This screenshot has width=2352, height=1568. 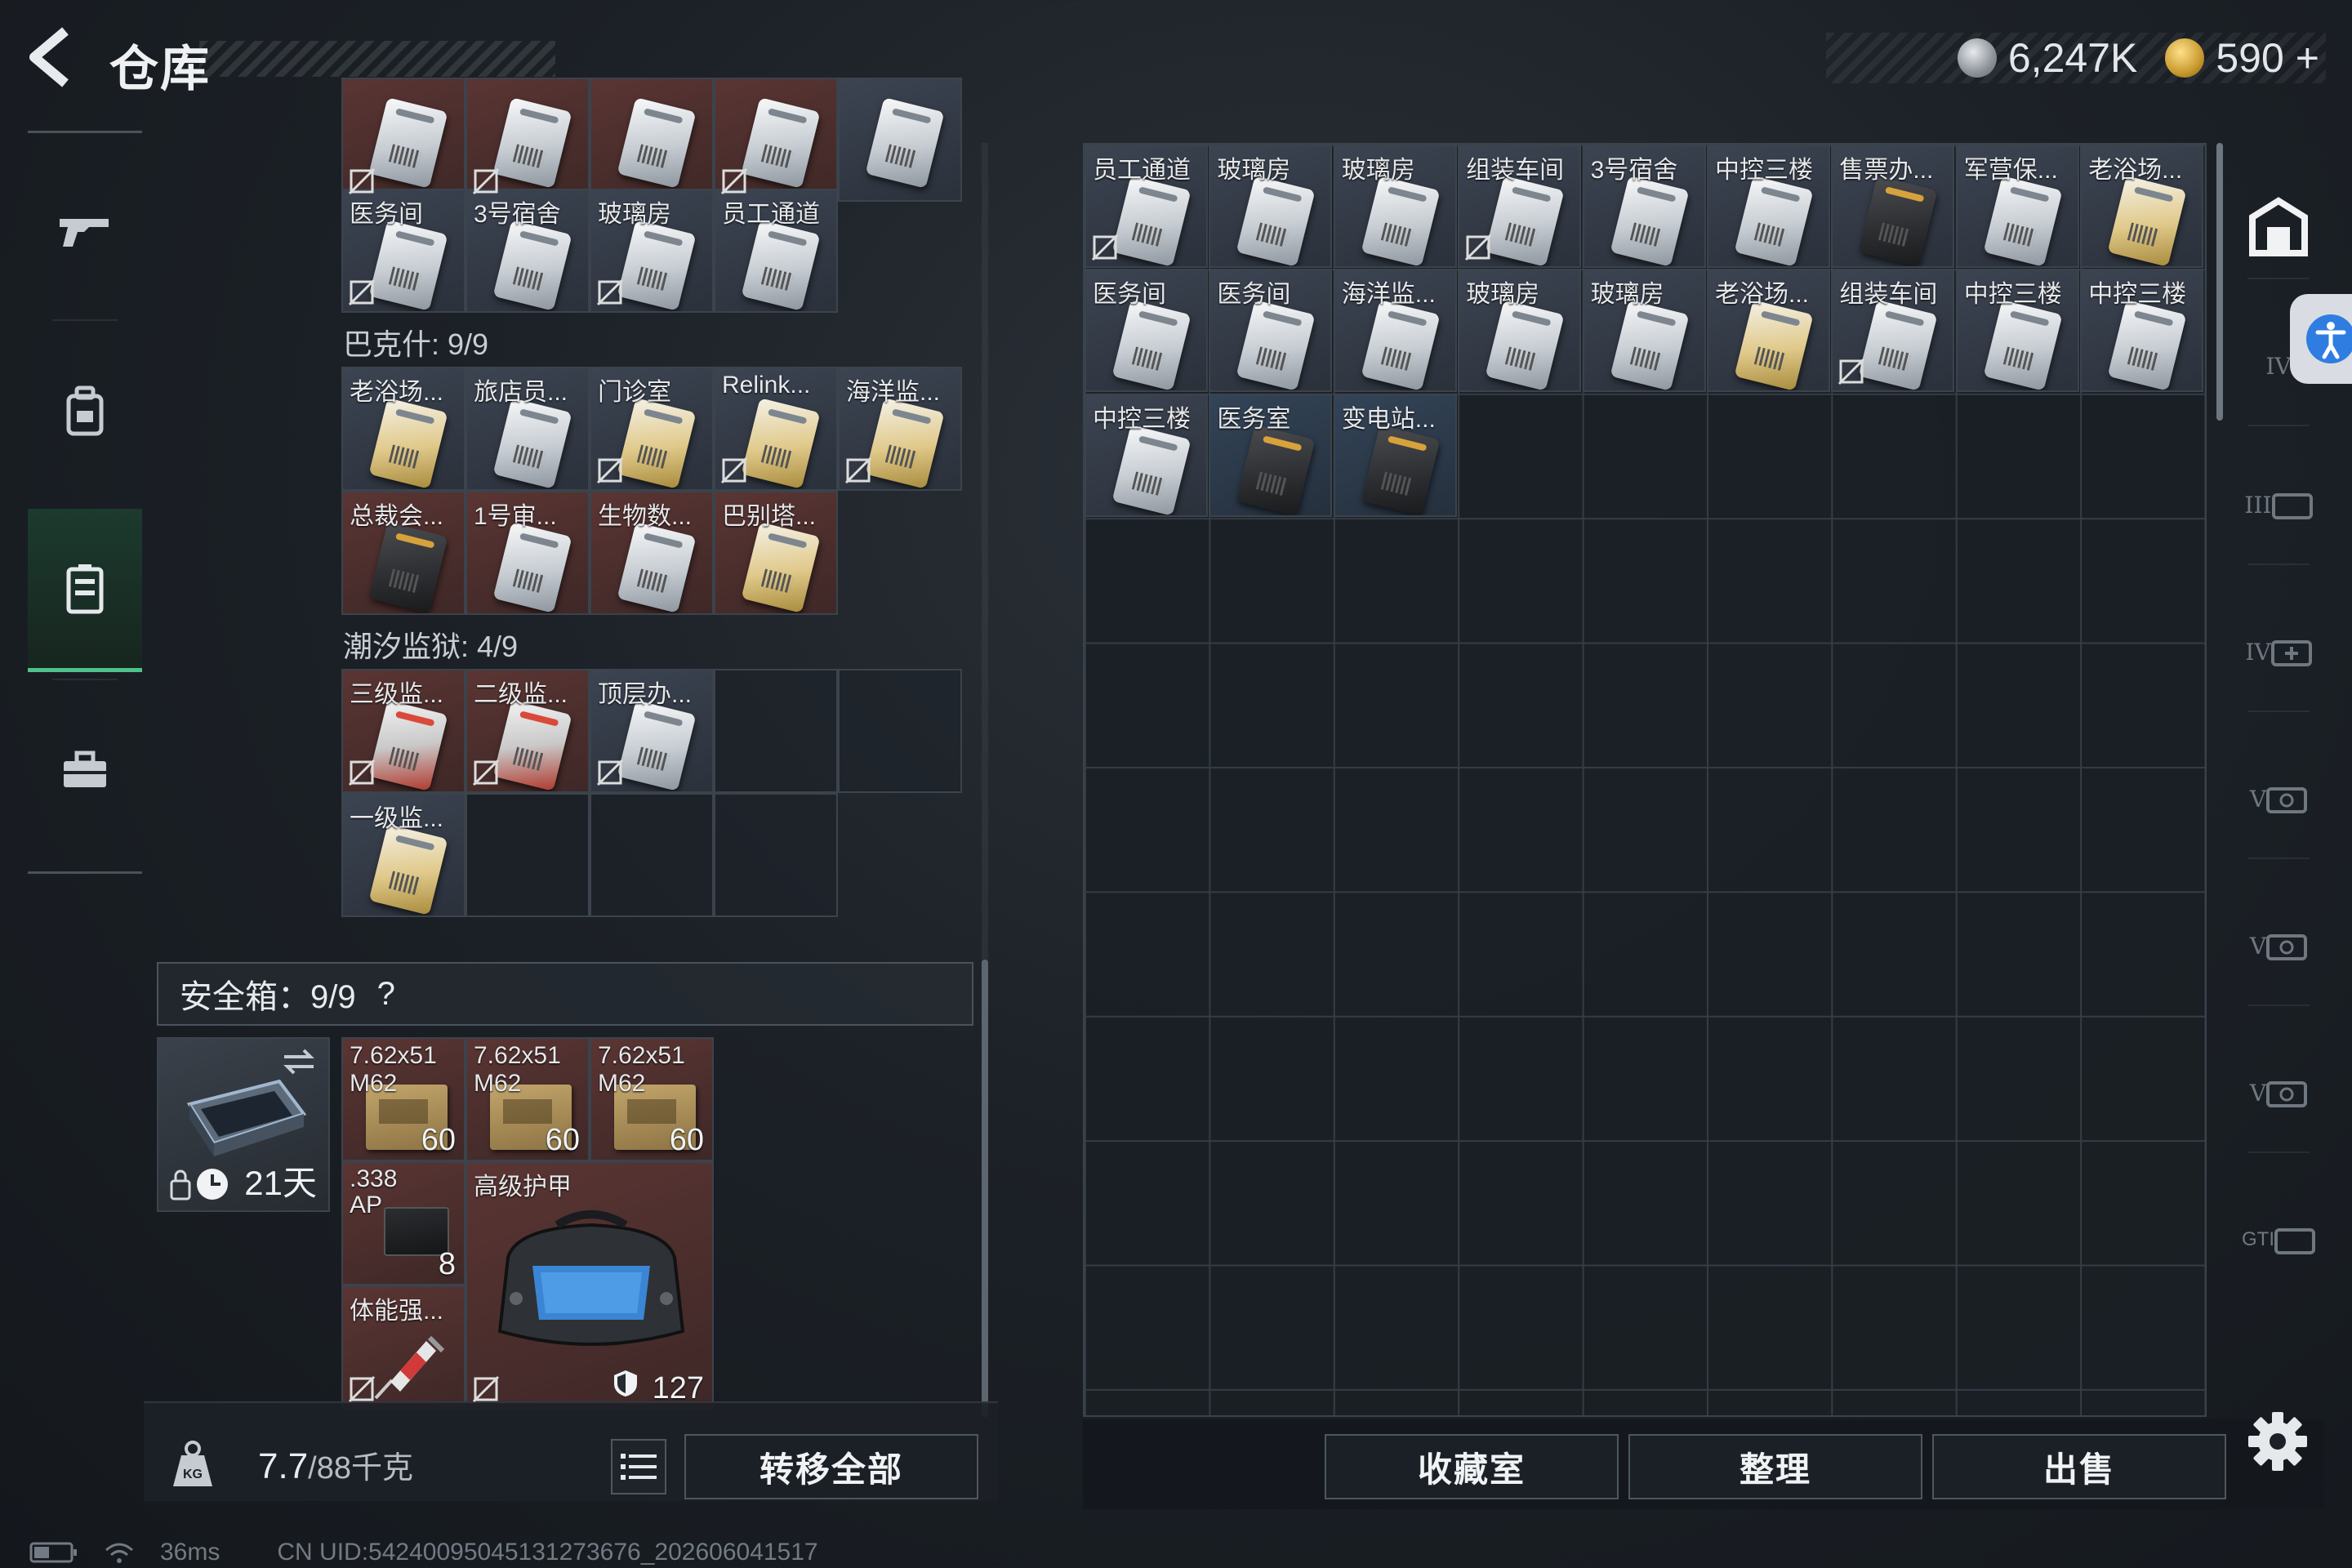 I want to click on left-scroll-track, so click(x=985, y=780).